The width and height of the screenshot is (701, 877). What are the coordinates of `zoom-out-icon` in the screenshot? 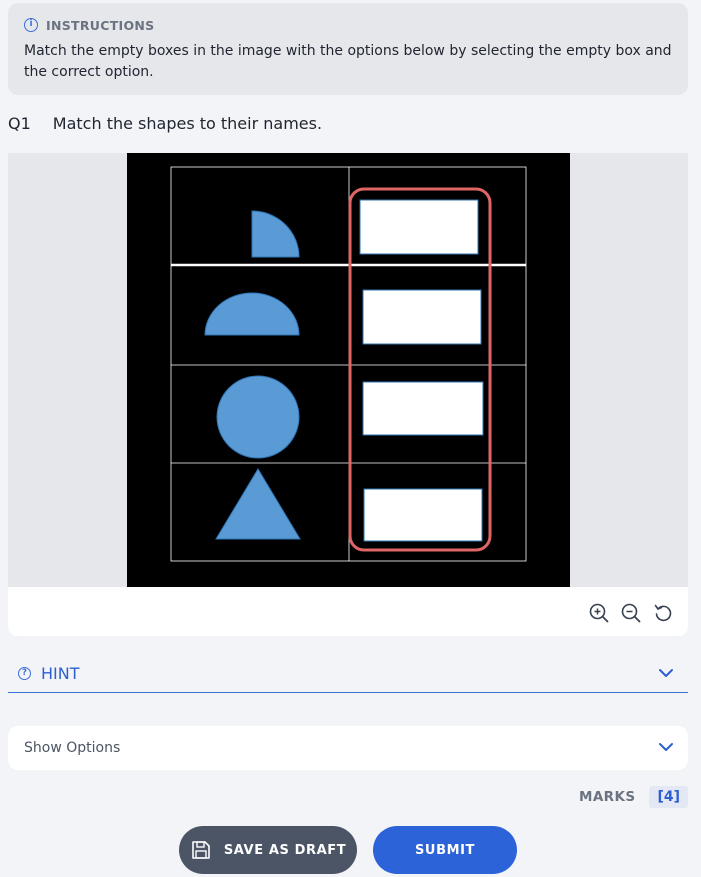 It's located at (631, 613).